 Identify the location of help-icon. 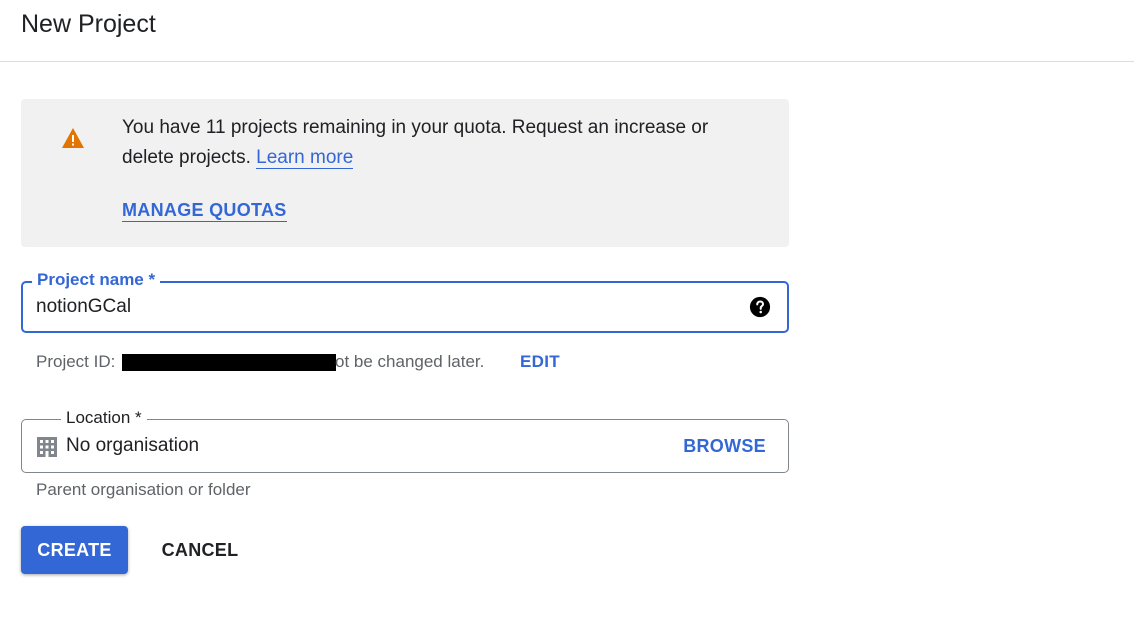
(760, 307).